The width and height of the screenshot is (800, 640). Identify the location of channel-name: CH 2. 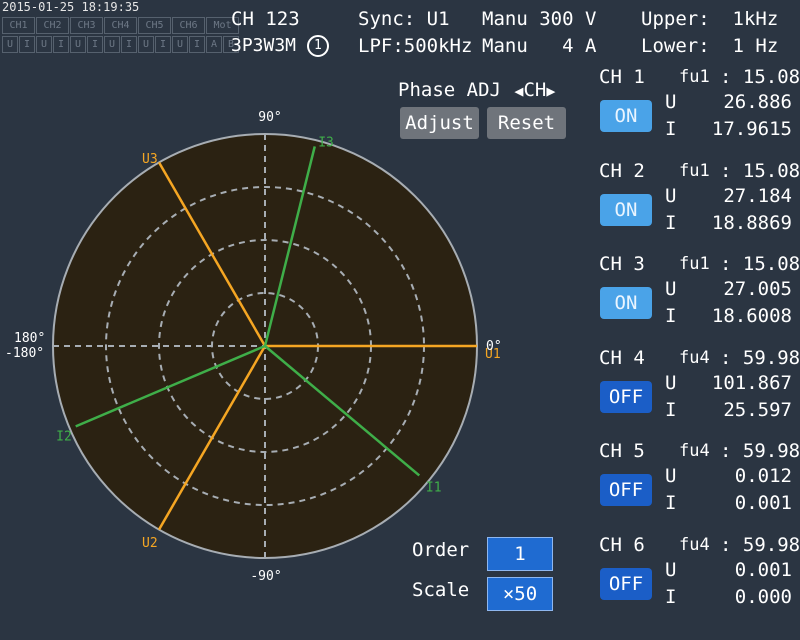
(622, 170).